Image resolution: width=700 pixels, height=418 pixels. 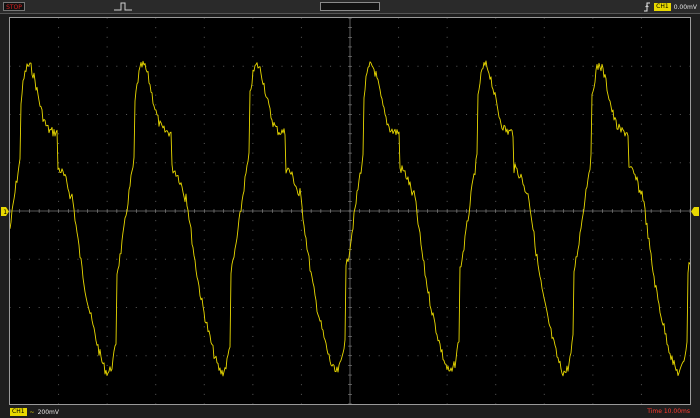 What do you see at coordinates (123, 6) in the screenshot?
I see `pulse-icon` at bounding box center [123, 6].